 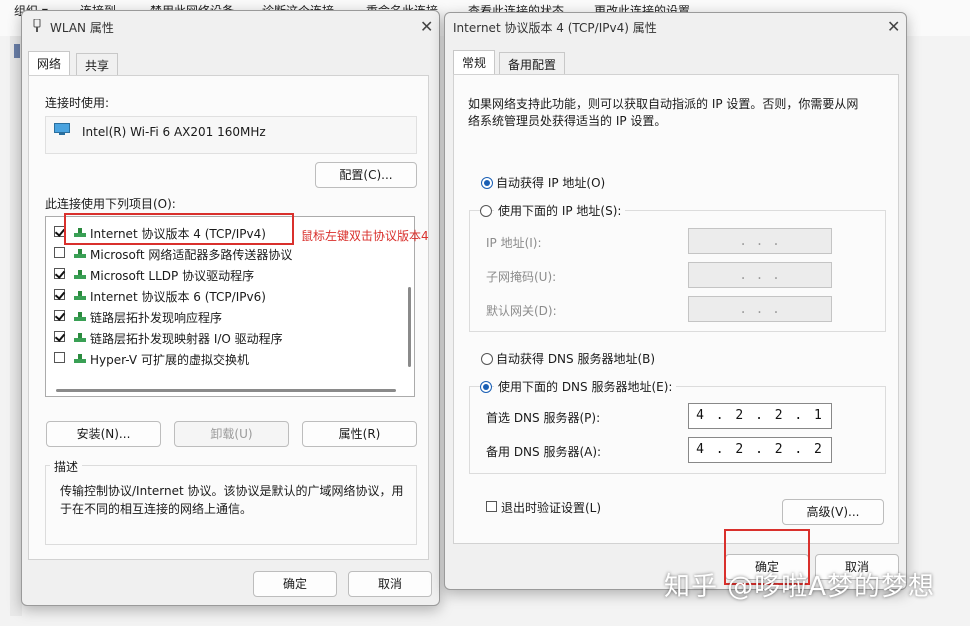 I want to click on folder-icon, so click(x=17, y=51).